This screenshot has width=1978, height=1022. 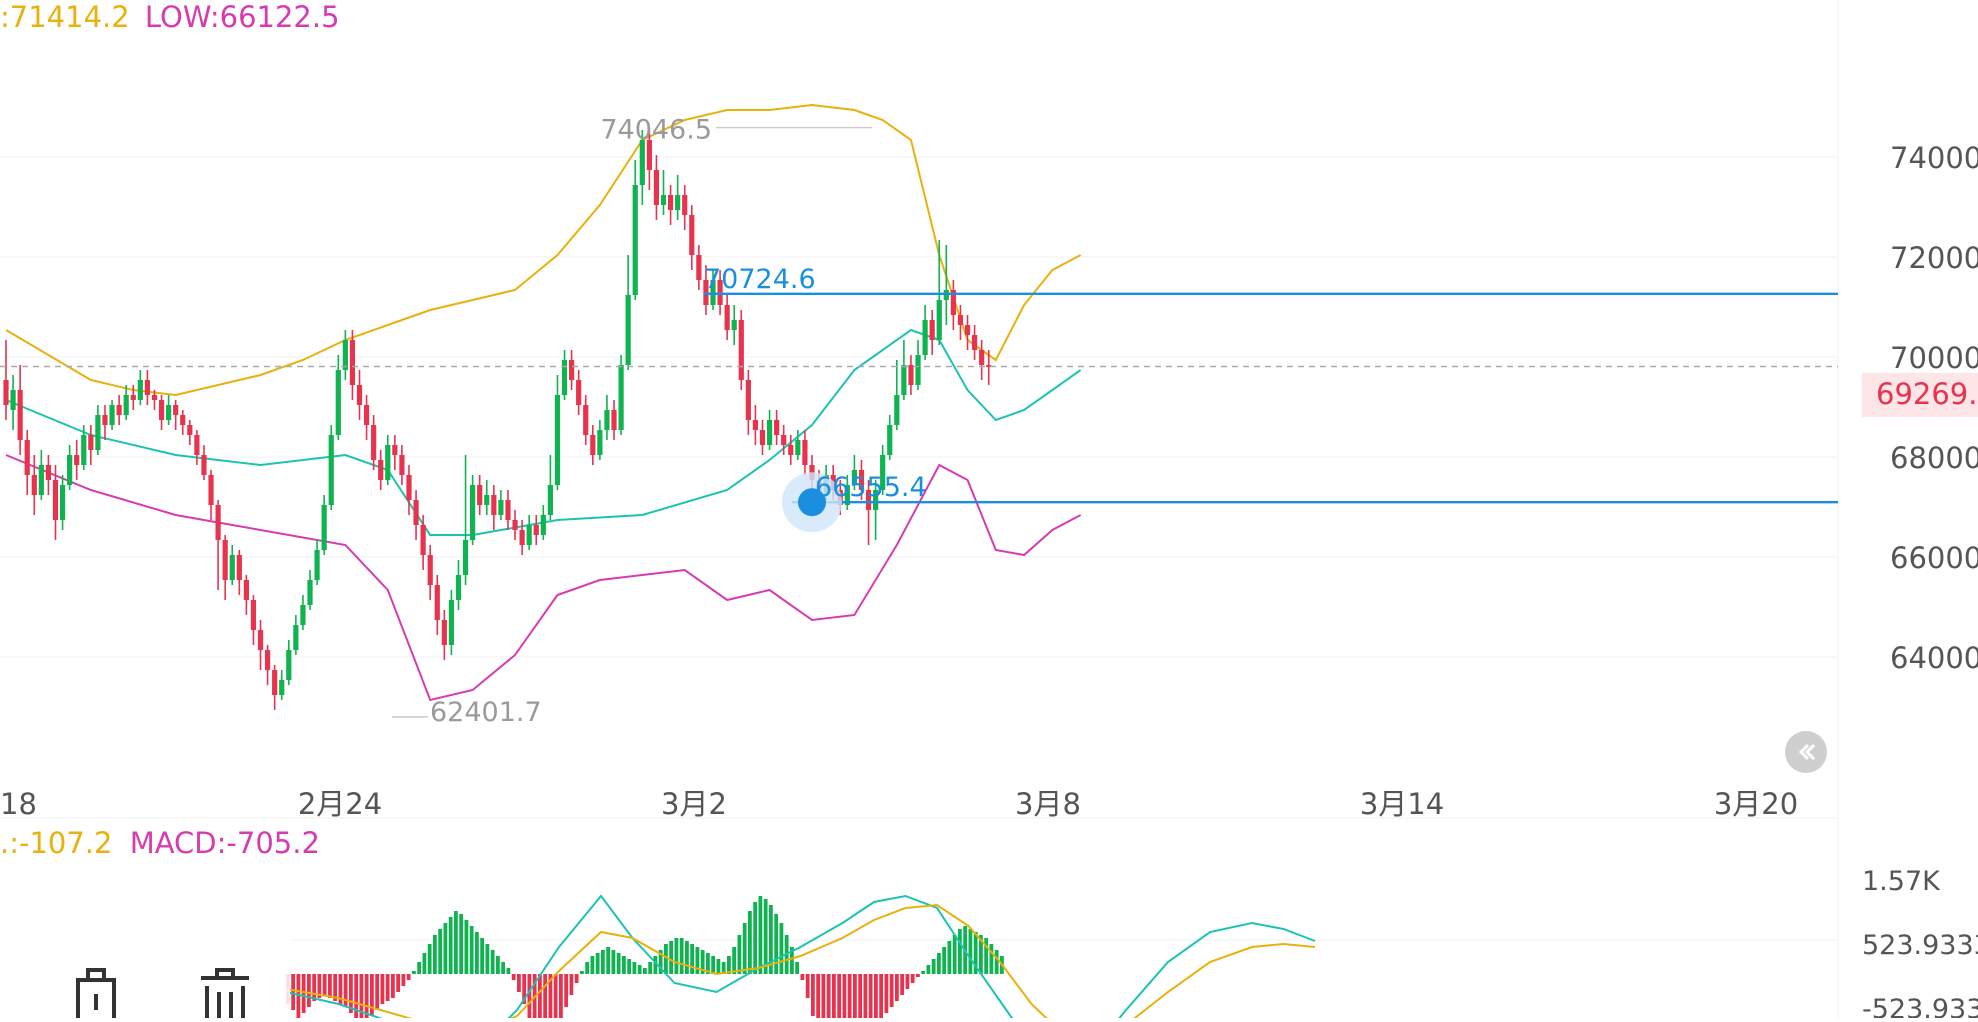 What do you see at coordinates (242, 17) in the screenshot?
I see `low-readout: LOW:66122.5` at bounding box center [242, 17].